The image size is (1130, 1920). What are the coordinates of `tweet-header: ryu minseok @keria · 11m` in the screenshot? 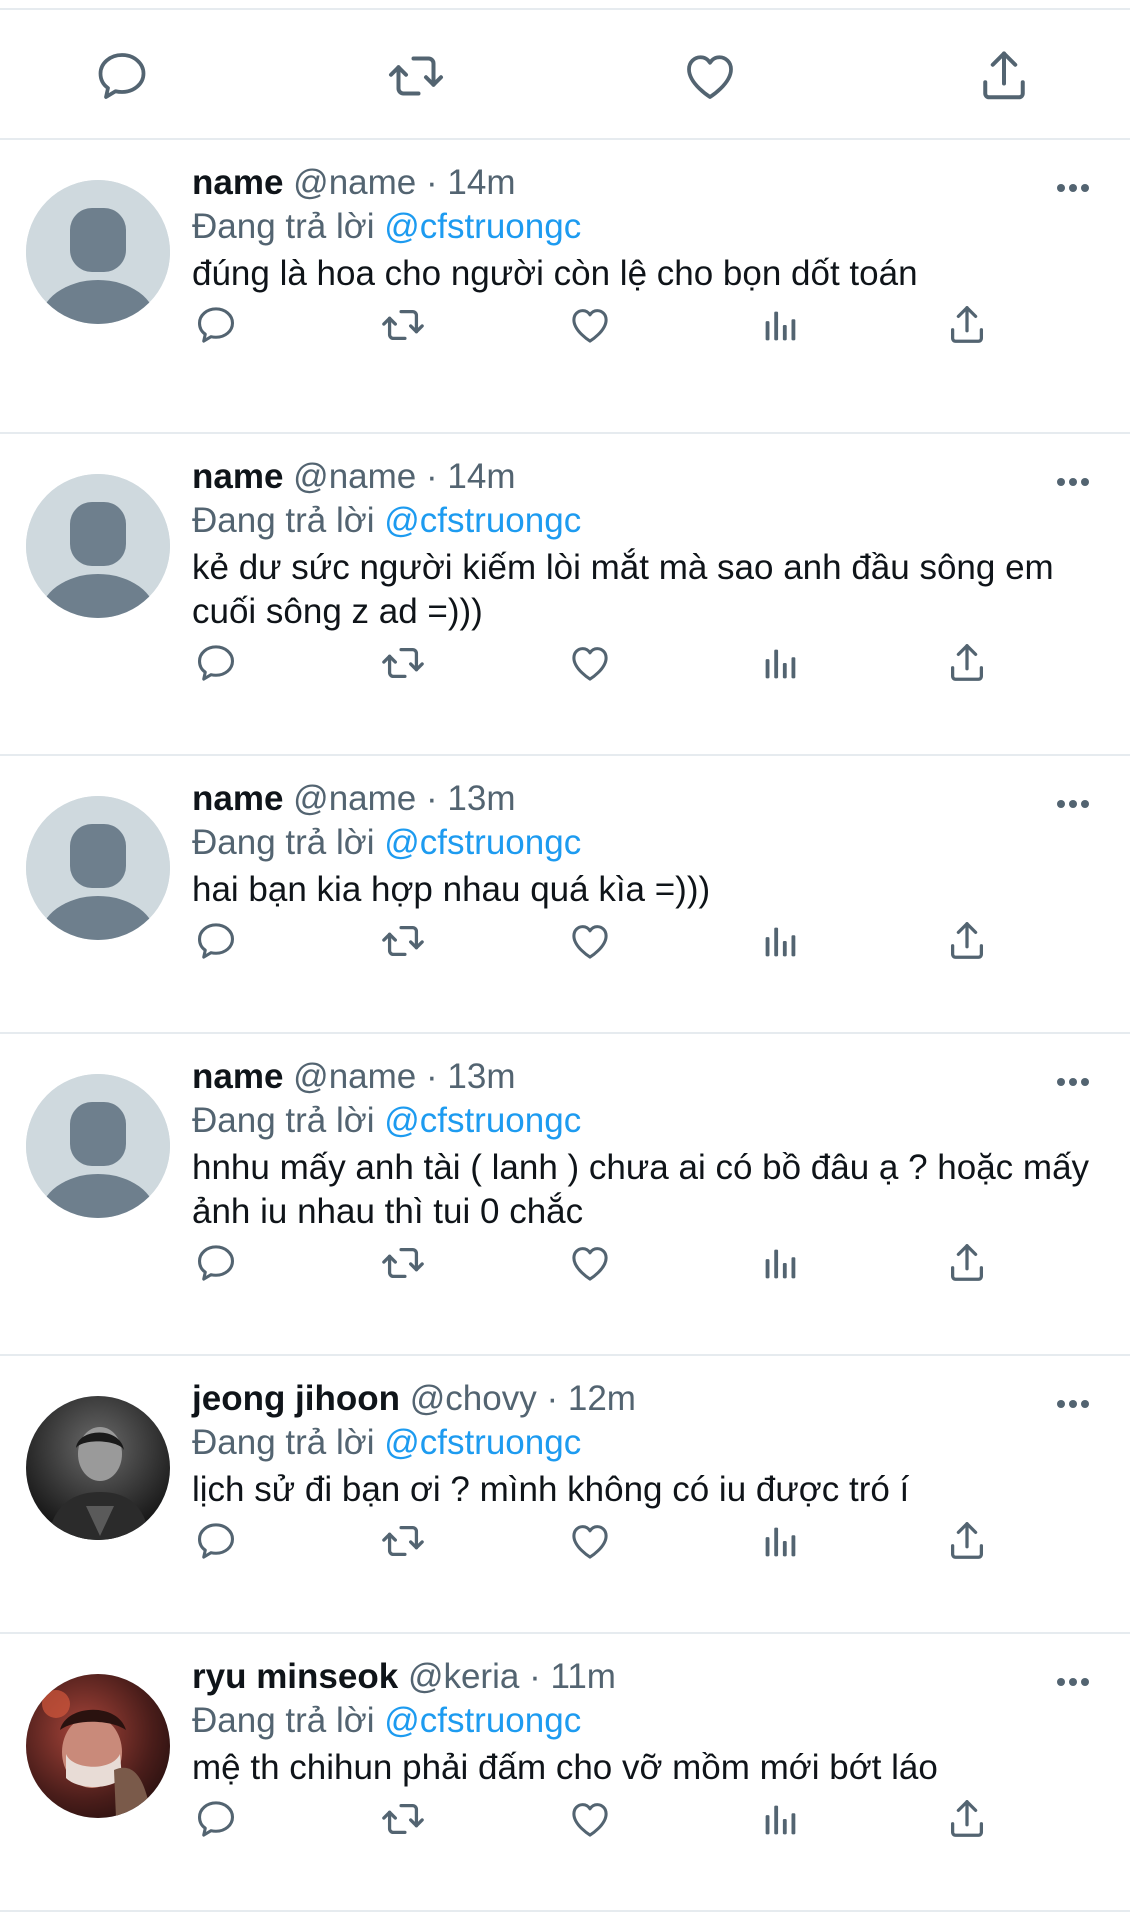 It's located at (404, 1677).